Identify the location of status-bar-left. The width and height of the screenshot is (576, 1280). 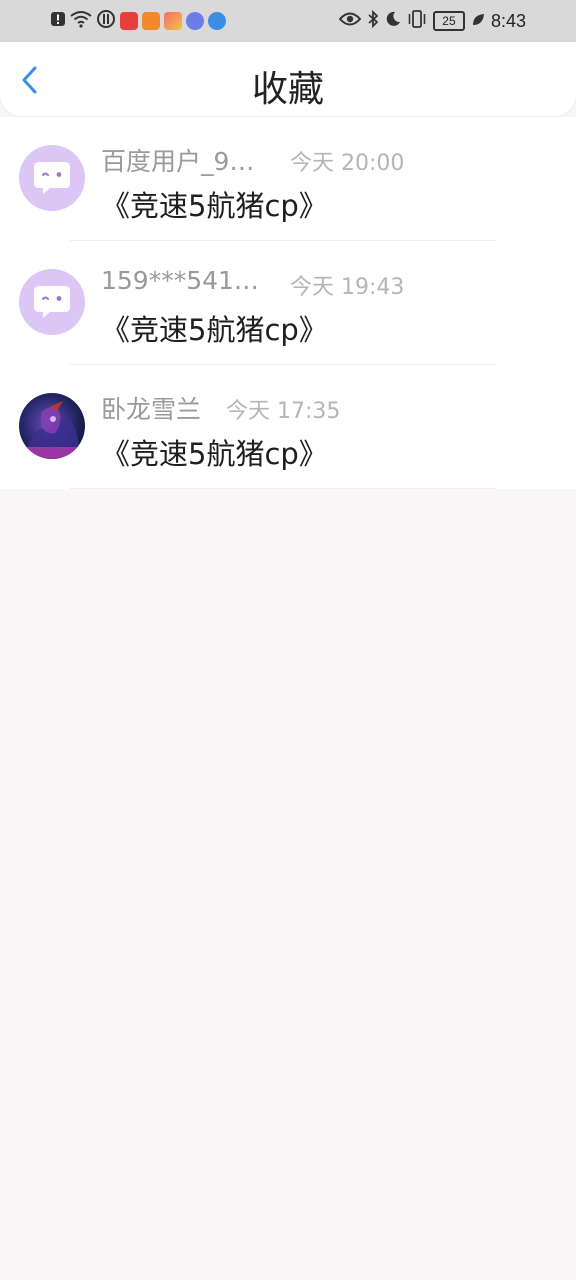
(138, 21).